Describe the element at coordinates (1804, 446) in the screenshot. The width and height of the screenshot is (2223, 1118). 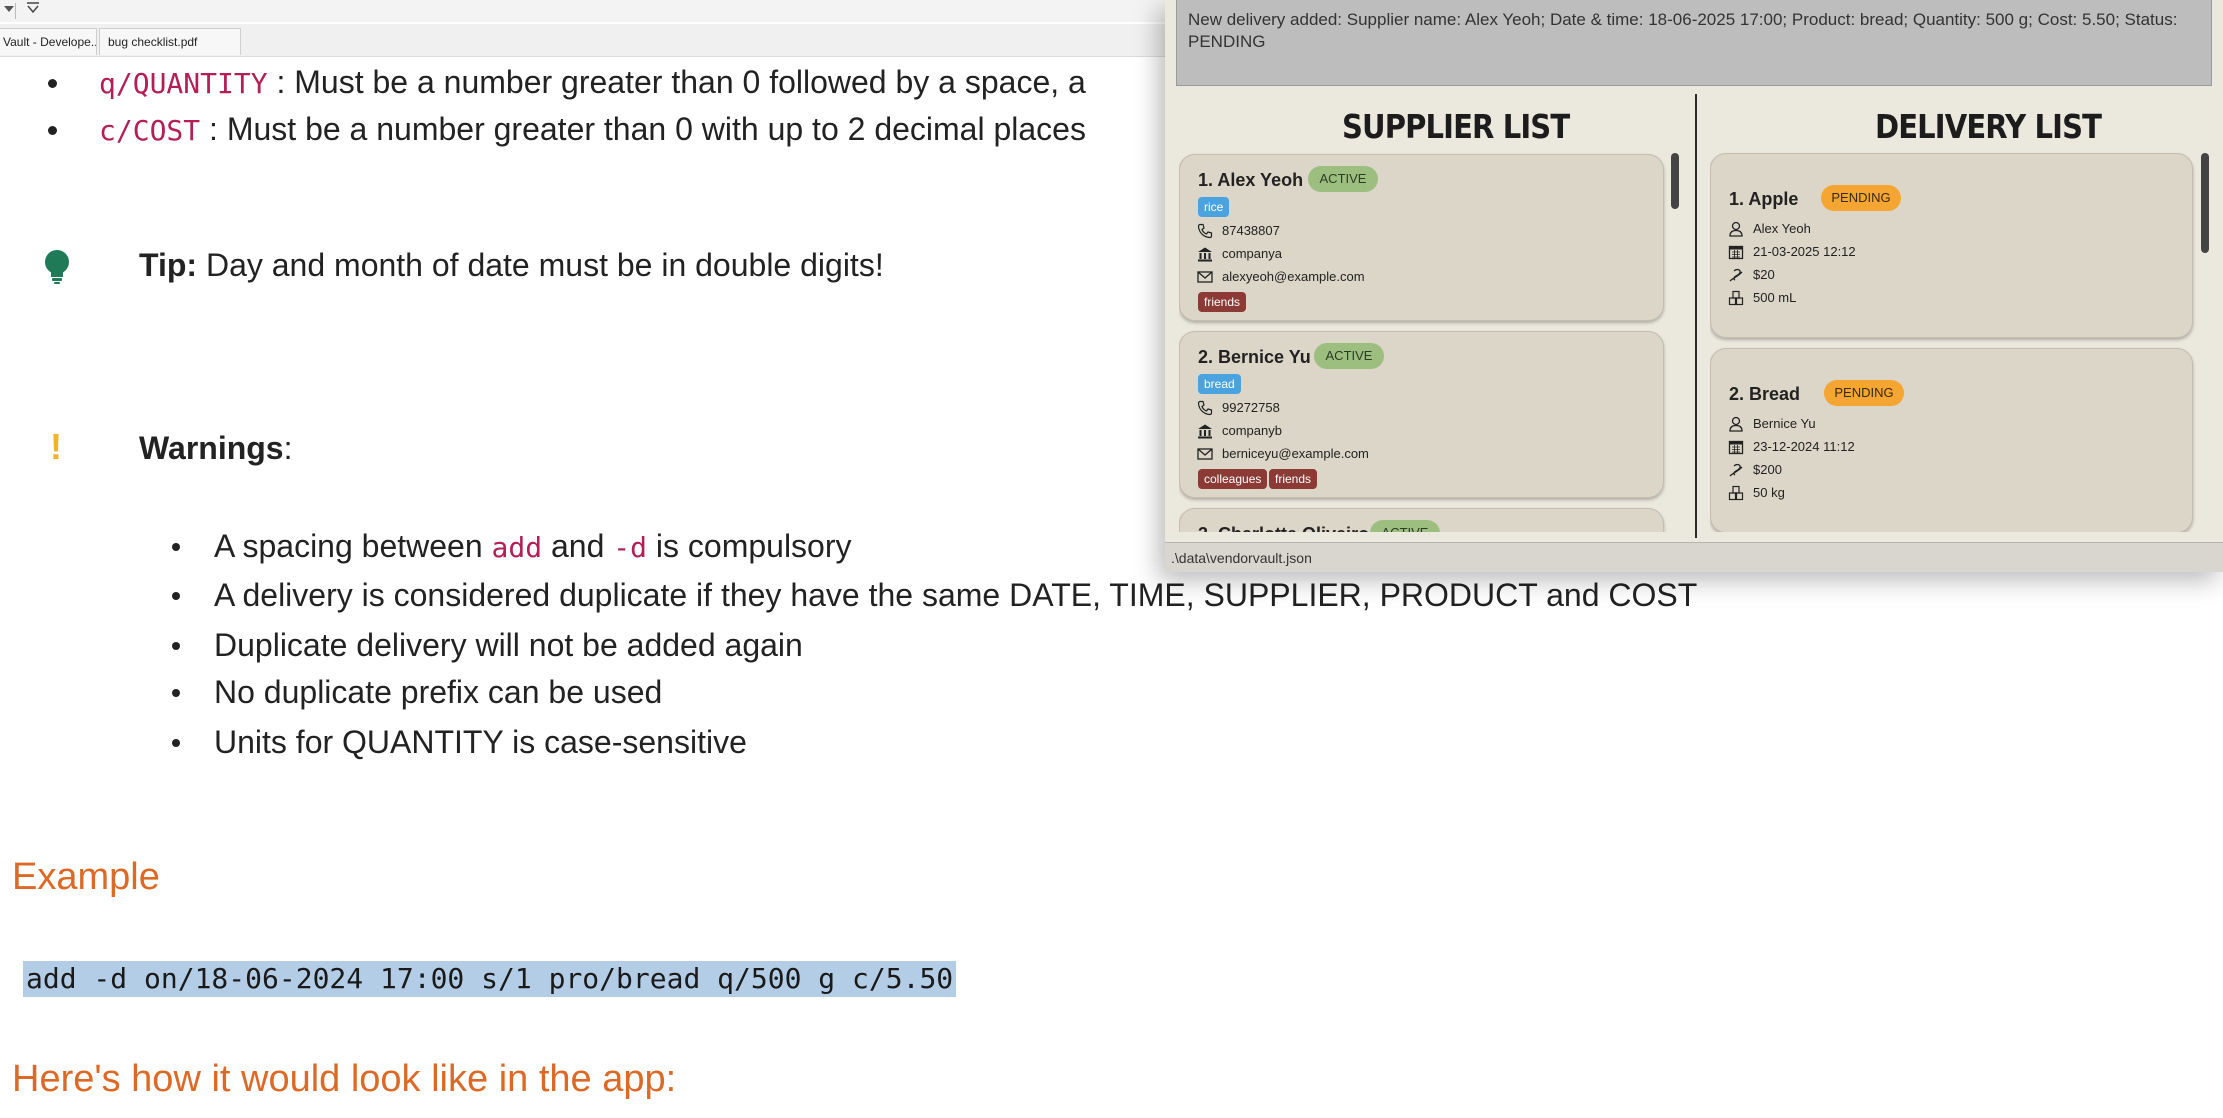
I see `datetime-text: 23-12-2024 11:12` at that location.